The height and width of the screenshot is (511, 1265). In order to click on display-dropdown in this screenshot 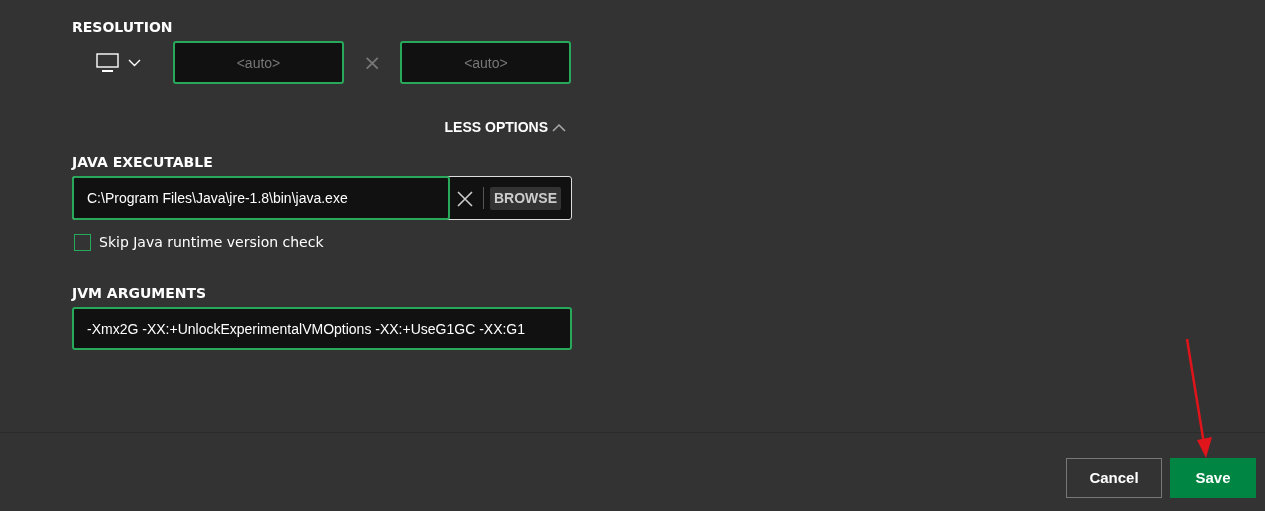, I will do `click(118, 62)`.